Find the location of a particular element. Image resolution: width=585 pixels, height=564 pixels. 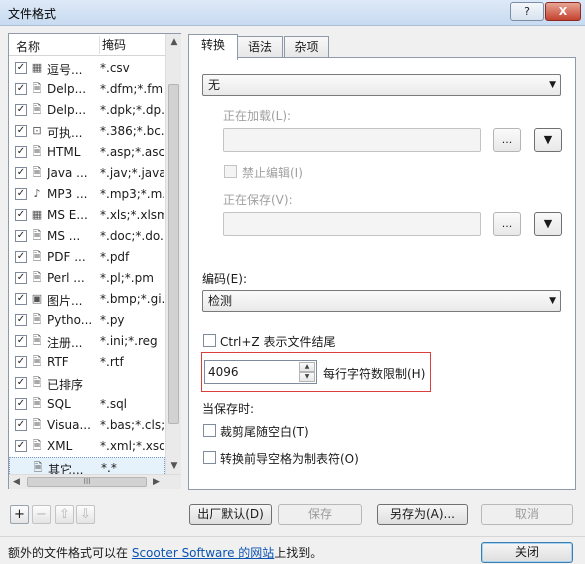

move-up-button: ⇧ is located at coordinates (64, 514).